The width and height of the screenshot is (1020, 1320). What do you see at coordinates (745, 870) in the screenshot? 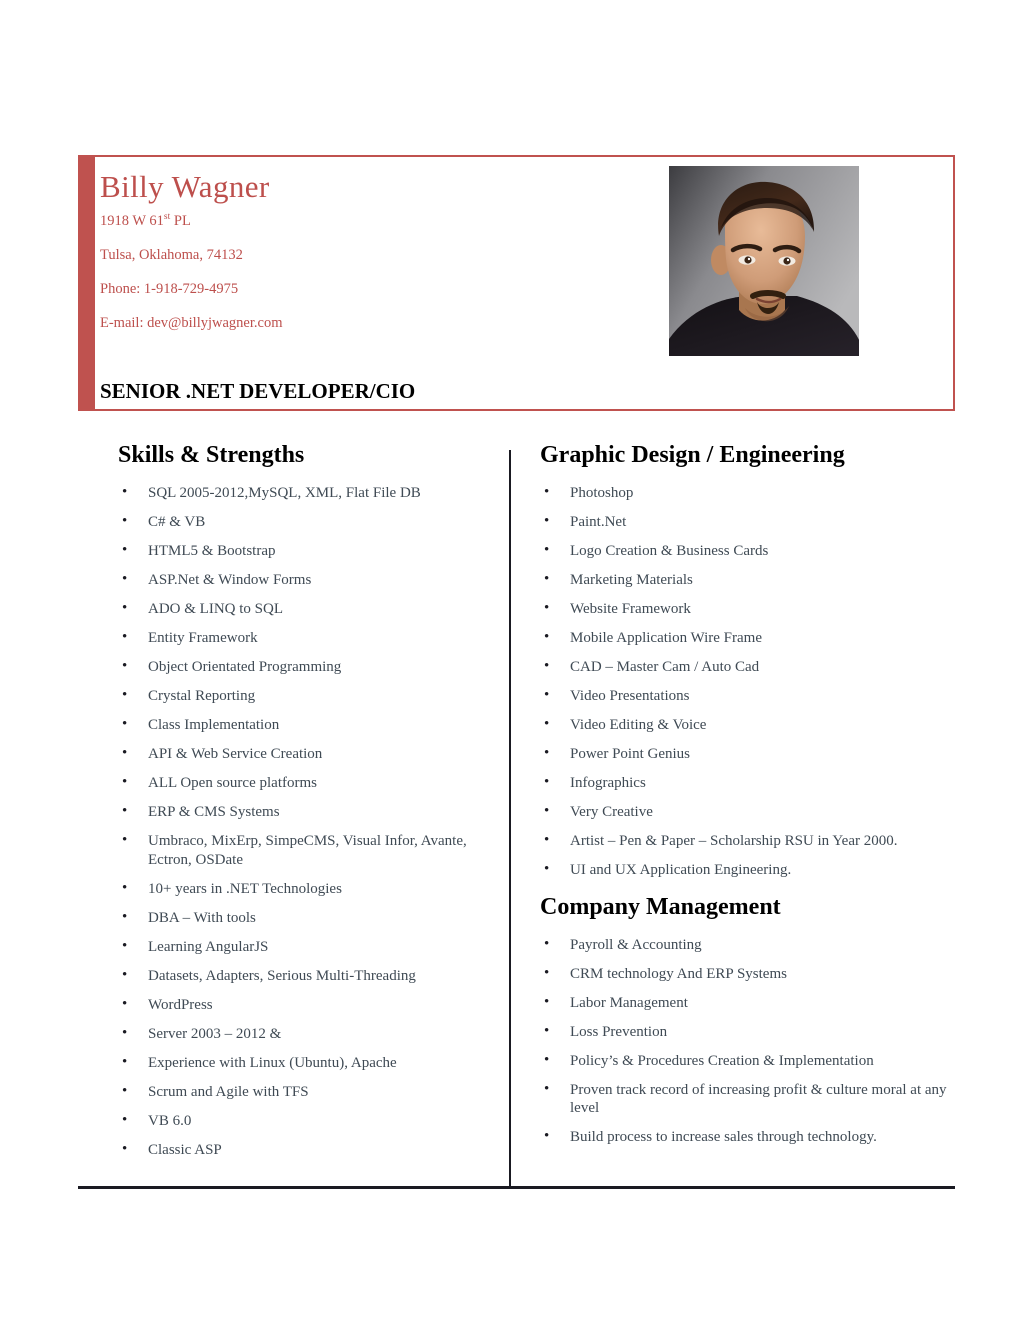
I see `list-item: UI and UX Application Engineering.` at bounding box center [745, 870].